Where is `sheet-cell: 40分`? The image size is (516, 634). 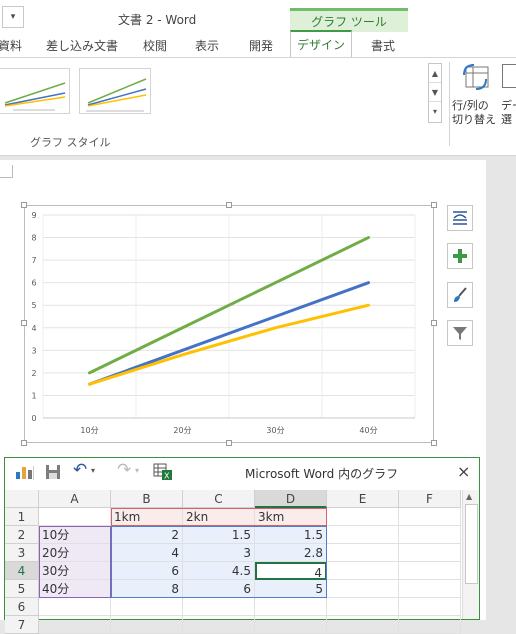 sheet-cell: 40分 is located at coordinates (75, 589).